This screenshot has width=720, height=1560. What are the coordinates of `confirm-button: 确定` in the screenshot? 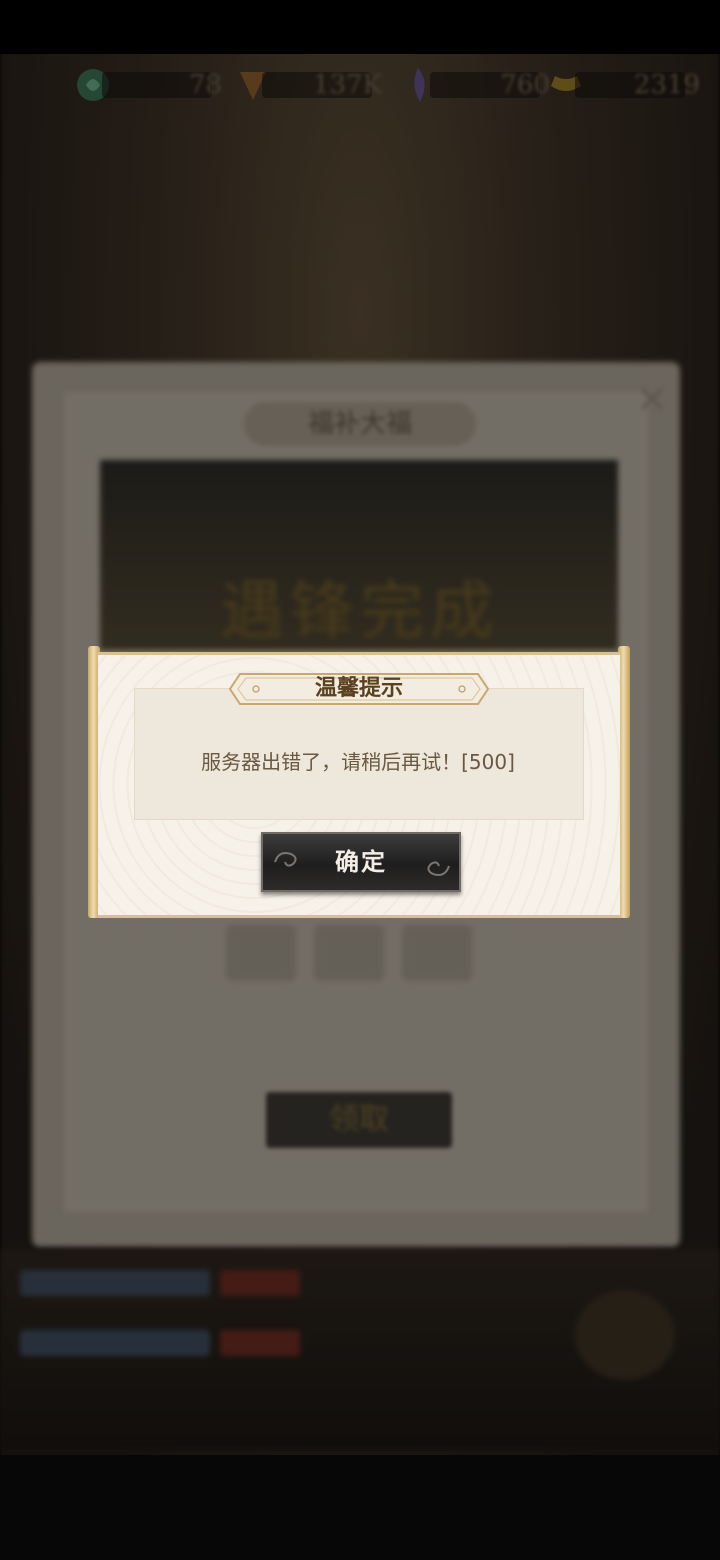 It's located at (361, 862).